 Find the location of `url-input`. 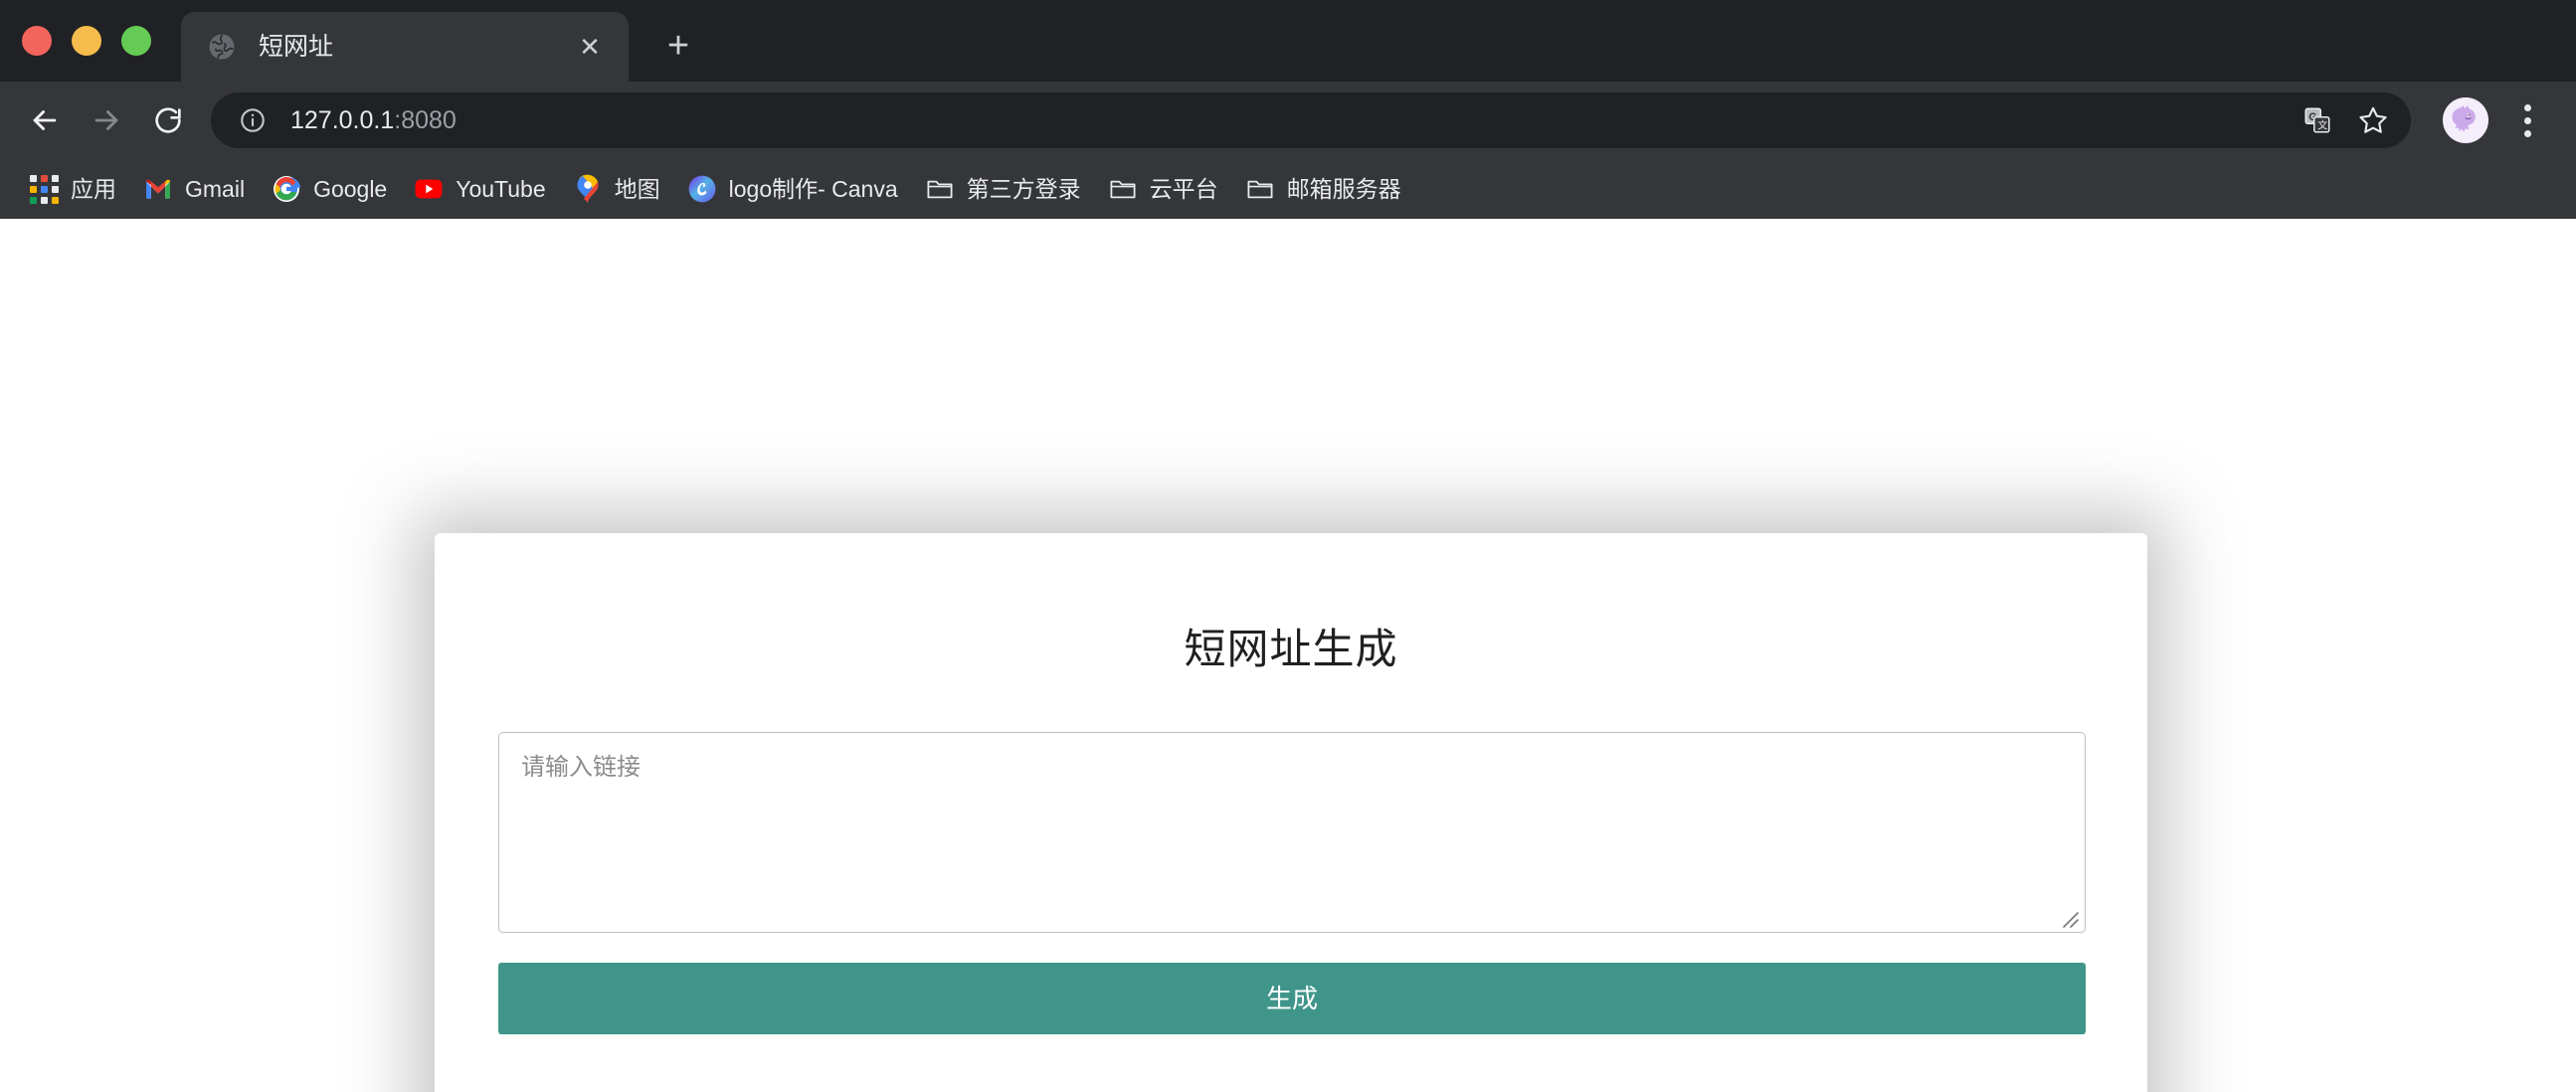

url-input is located at coordinates (1292, 832).